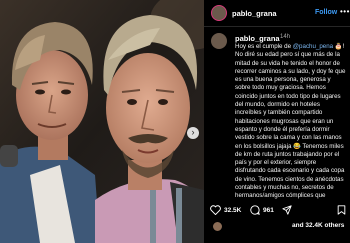 This screenshot has width=350, height=243. I want to click on post-header: pablo_grana Follow •••, so click(277, 13).